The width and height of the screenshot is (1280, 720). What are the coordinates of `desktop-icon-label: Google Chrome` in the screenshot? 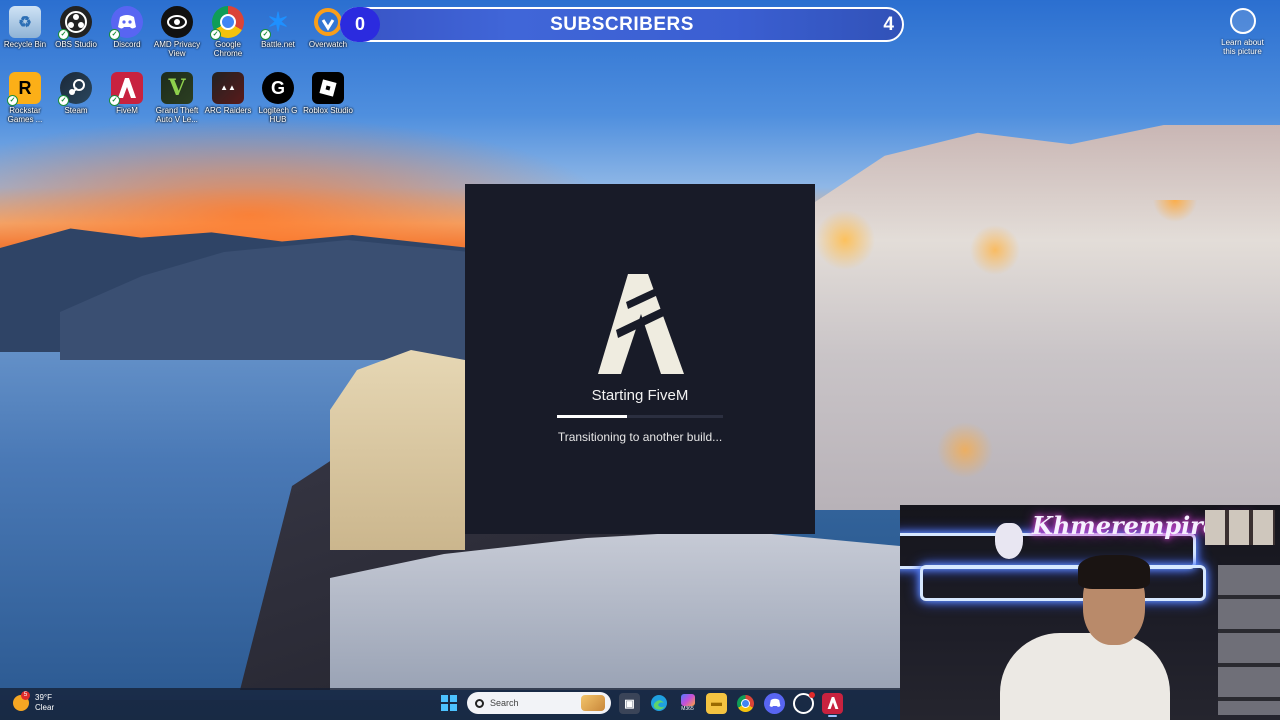 It's located at (228, 49).